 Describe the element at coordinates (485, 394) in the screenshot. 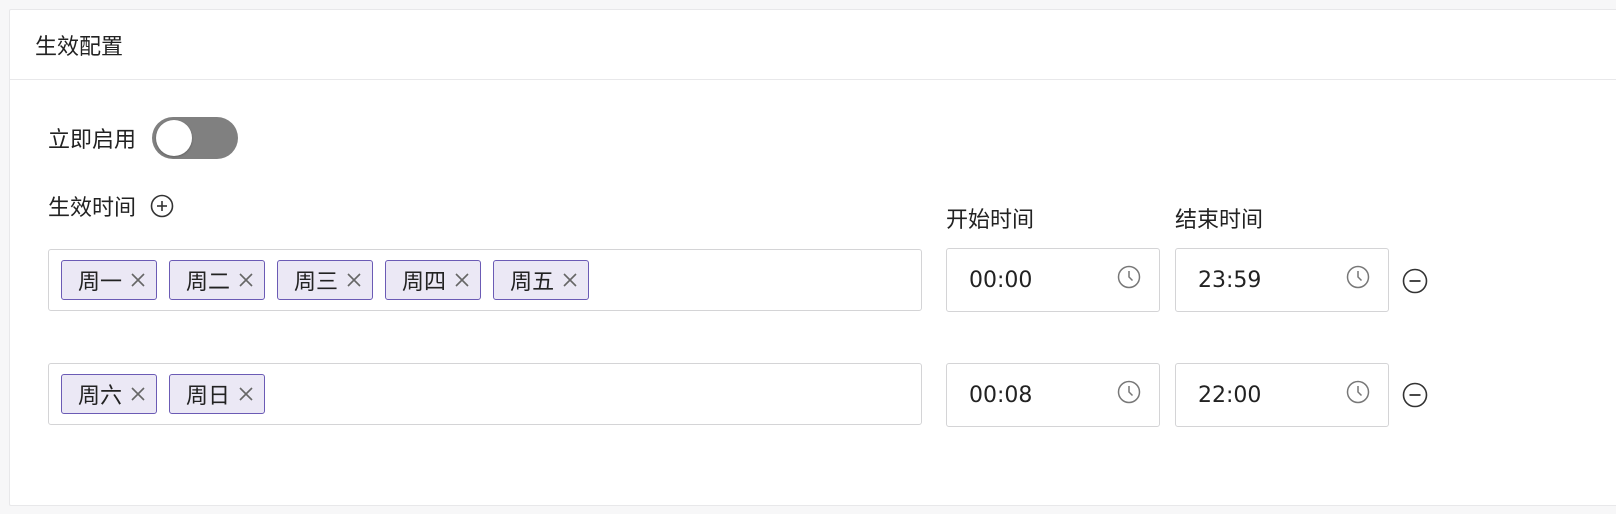

I see `weekday-select-row-2: 周六 周日` at that location.